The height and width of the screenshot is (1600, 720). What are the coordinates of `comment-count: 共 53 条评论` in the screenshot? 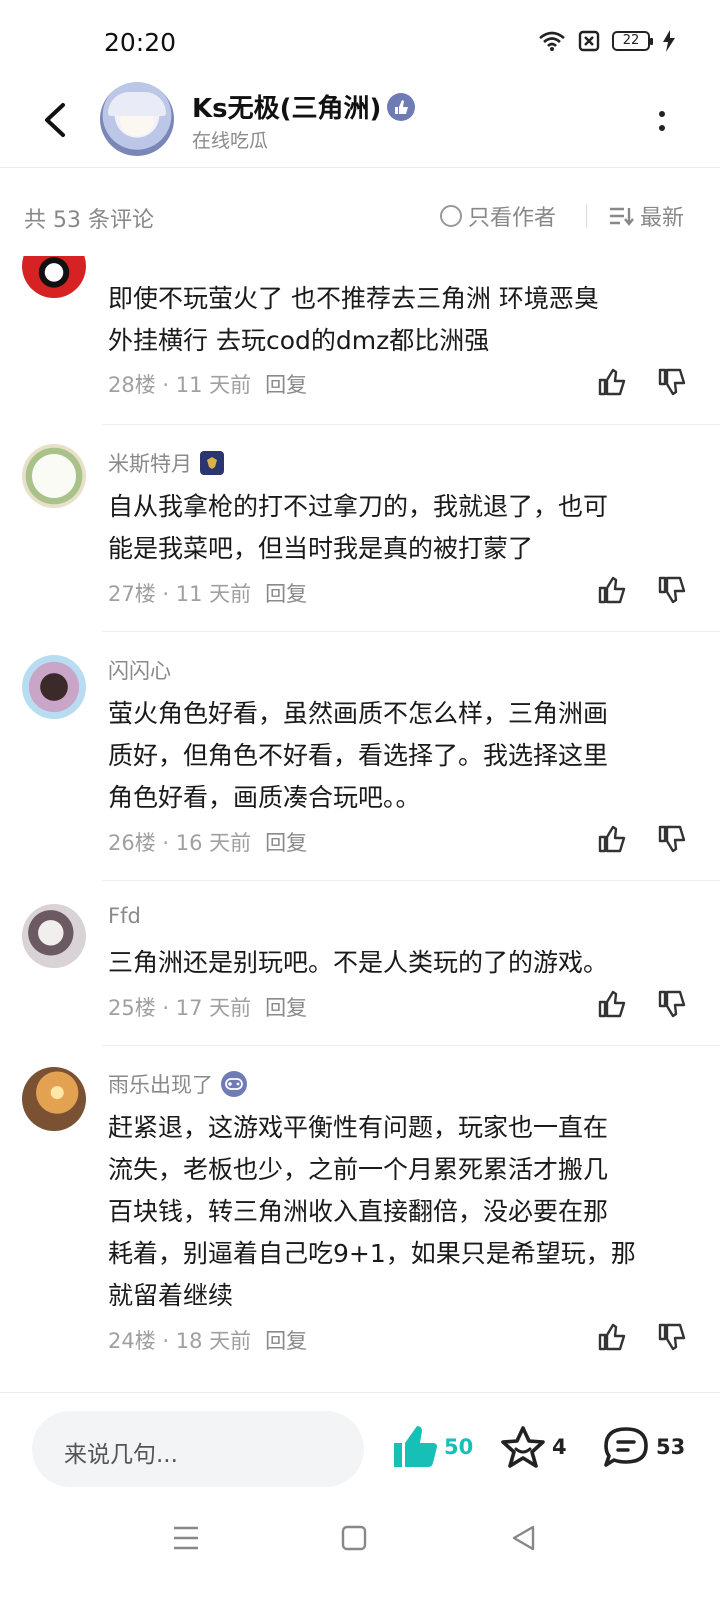 It's located at (89, 220).